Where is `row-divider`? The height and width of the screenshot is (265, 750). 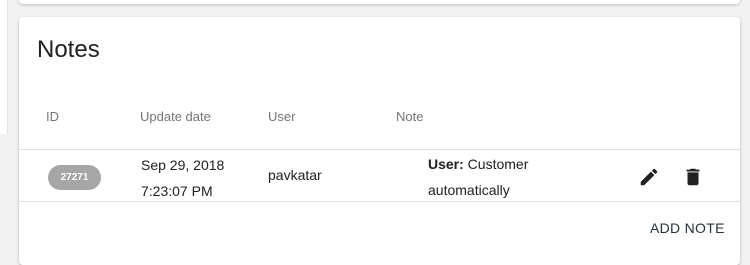 row-divider is located at coordinates (379, 201).